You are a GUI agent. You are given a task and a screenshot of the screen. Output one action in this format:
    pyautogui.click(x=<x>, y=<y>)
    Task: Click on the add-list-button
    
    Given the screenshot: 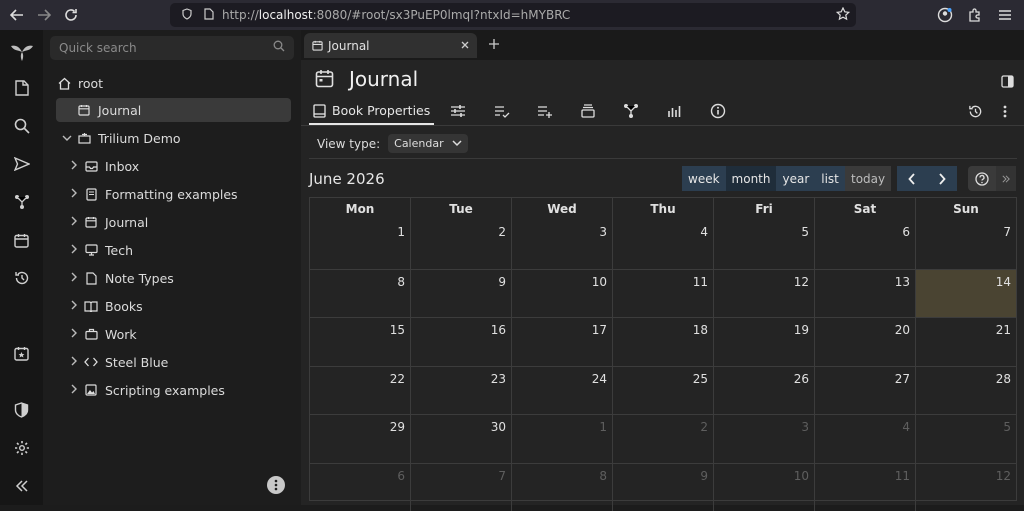 What is the action you would take?
    pyautogui.click(x=545, y=111)
    